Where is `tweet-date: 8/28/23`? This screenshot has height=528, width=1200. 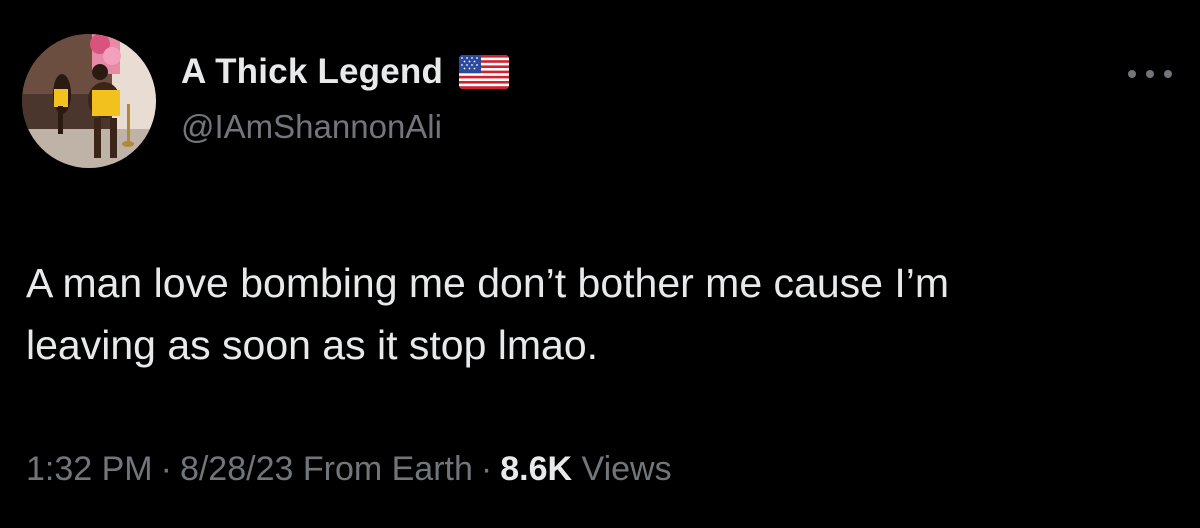 tweet-date: 8/28/23 is located at coordinates (236, 469).